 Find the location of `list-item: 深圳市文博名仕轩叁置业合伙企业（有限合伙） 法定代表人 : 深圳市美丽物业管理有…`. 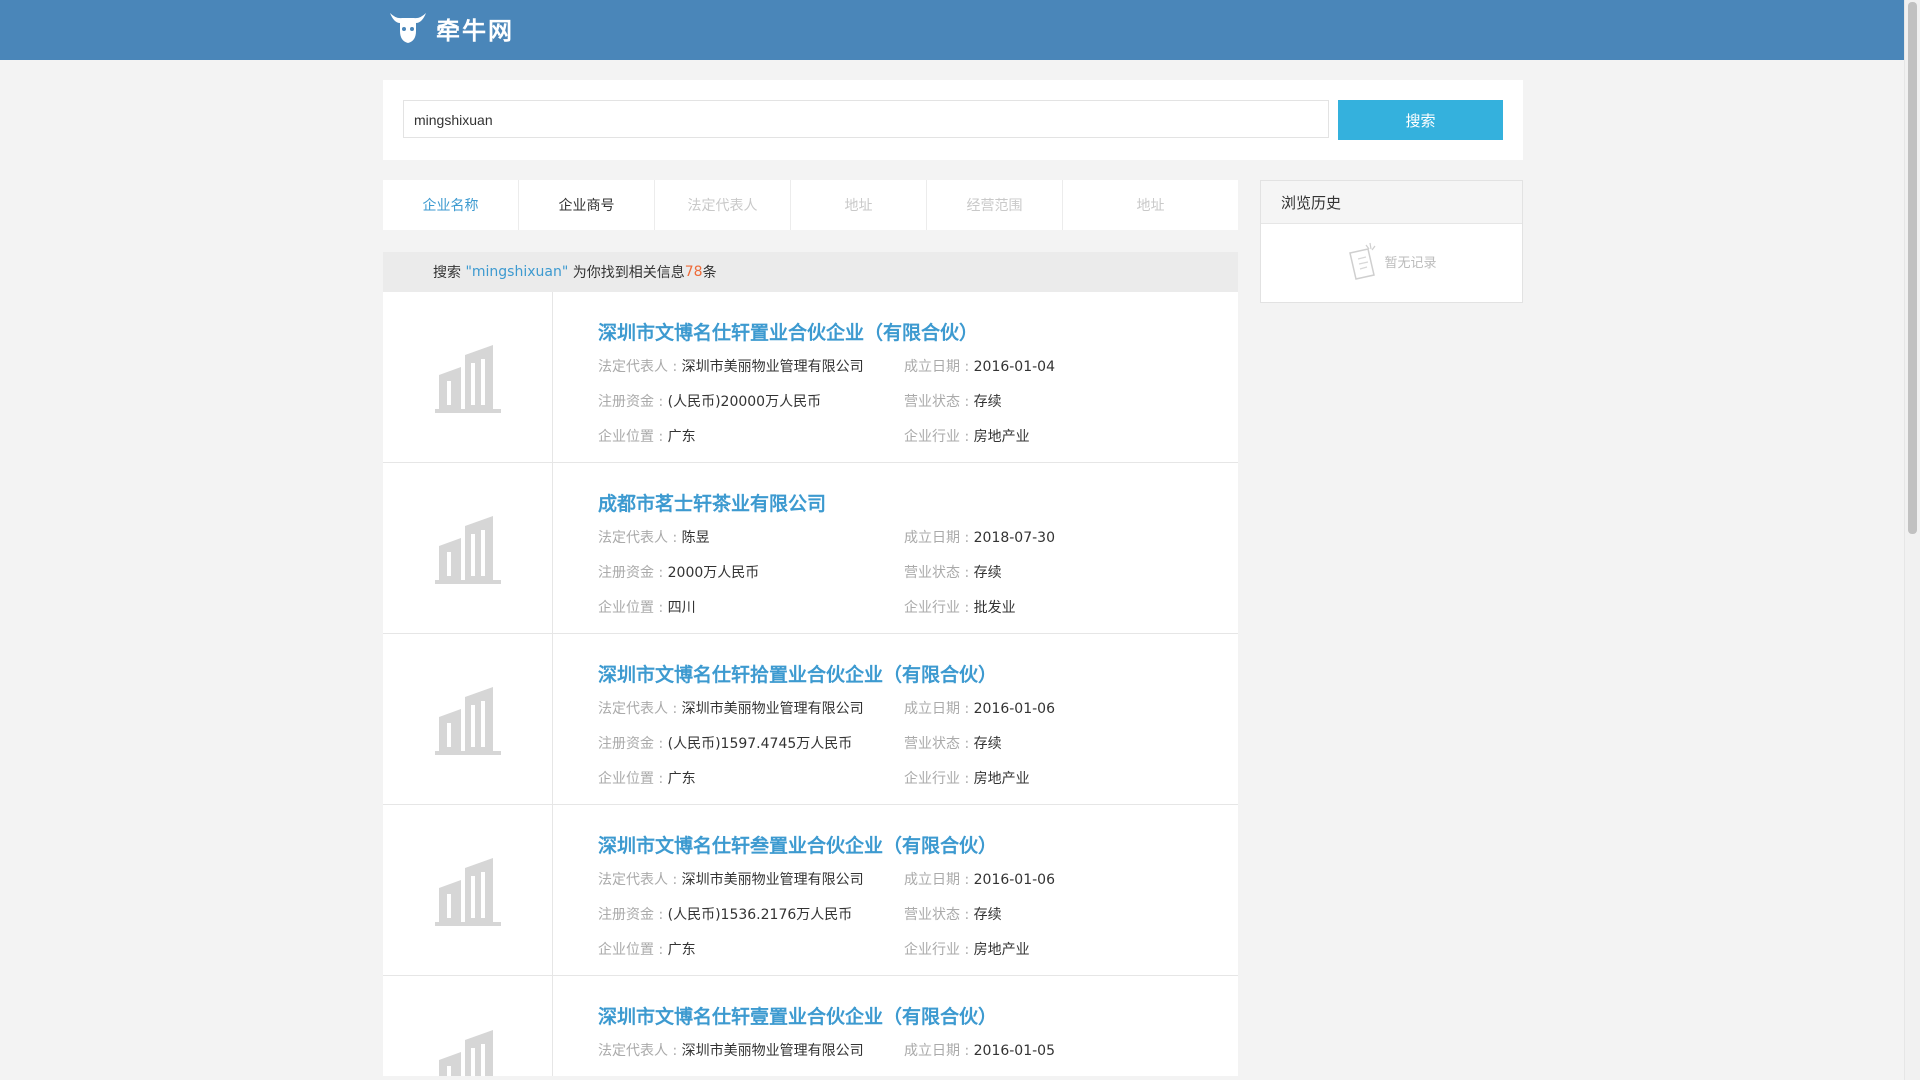

list-item: 深圳市文博名仕轩叁置业合伙企业（有限合伙） 法定代表人 : 深圳市美丽物业管理有… is located at coordinates (810, 890).